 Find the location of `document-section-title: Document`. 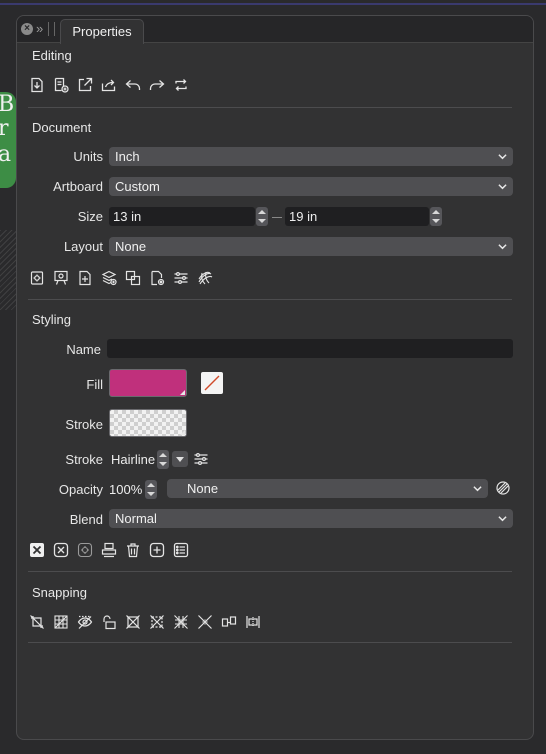

document-section-title: Document is located at coordinates (62, 127).